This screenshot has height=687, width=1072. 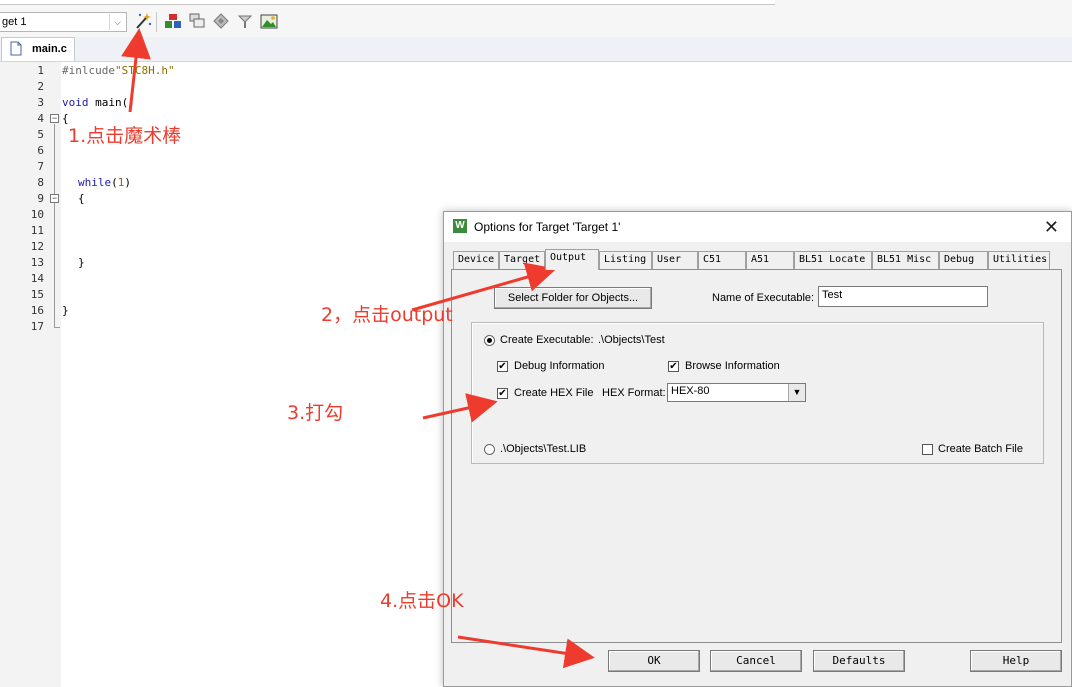 I want to click on arrow-step1, so click(x=136, y=70).